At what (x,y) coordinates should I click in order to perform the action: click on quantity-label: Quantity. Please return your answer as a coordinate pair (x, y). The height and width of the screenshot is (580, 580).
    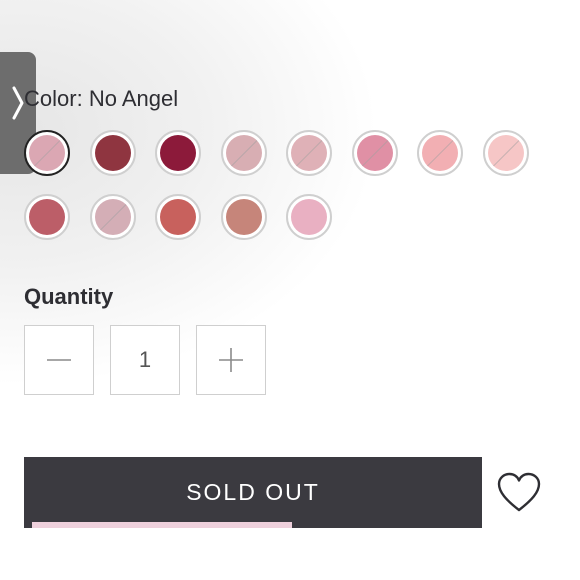
    Looking at the image, I should click on (69, 296).